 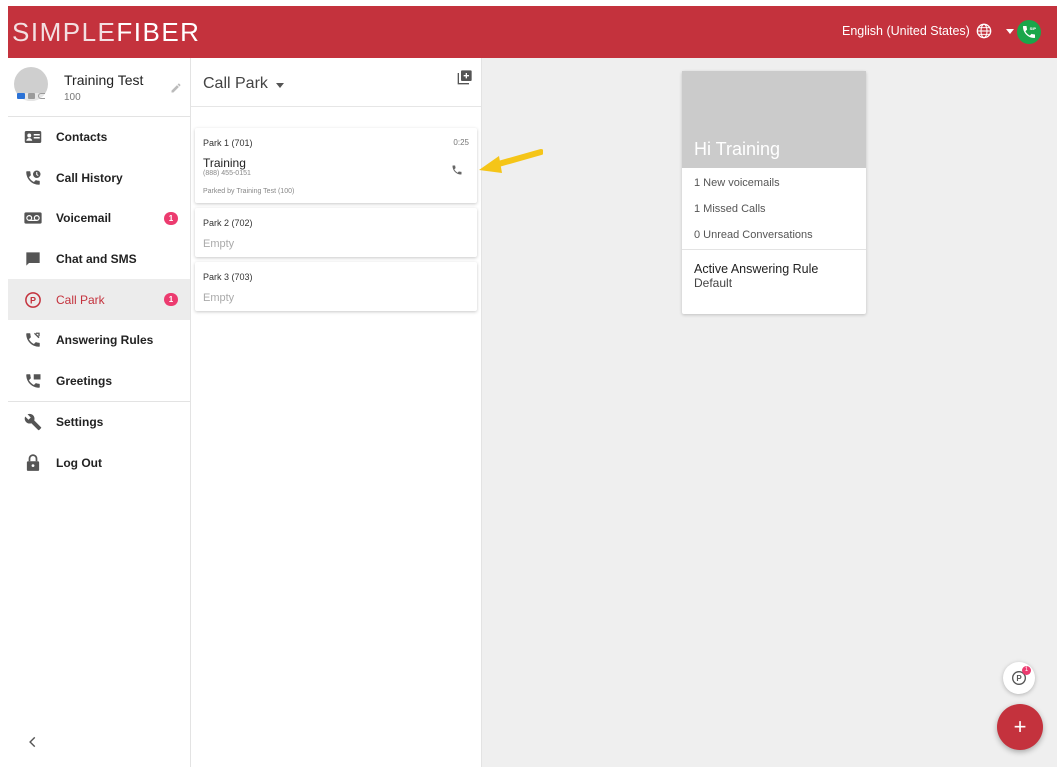 I want to click on phone-sip-icon: SIP, so click(x=1030, y=32).